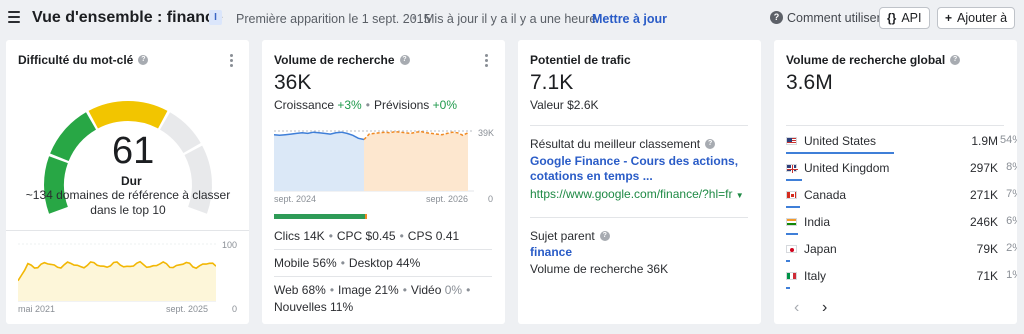 The image size is (1024, 334). I want to click on how-to-use-link: Comment utiliser, so click(834, 18).